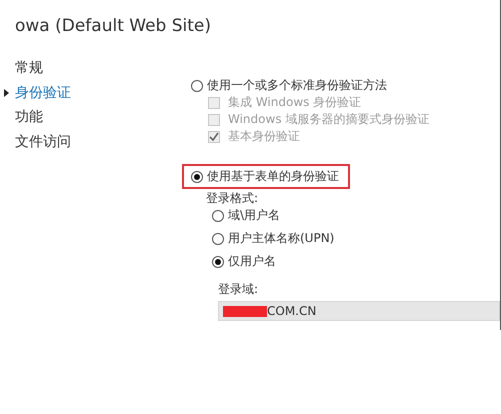 This screenshot has width=501, height=414. What do you see at coordinates (95, 94) in the screenshot?
I see `sidebar-item: 身份验证` at bounding box center [95, 94].